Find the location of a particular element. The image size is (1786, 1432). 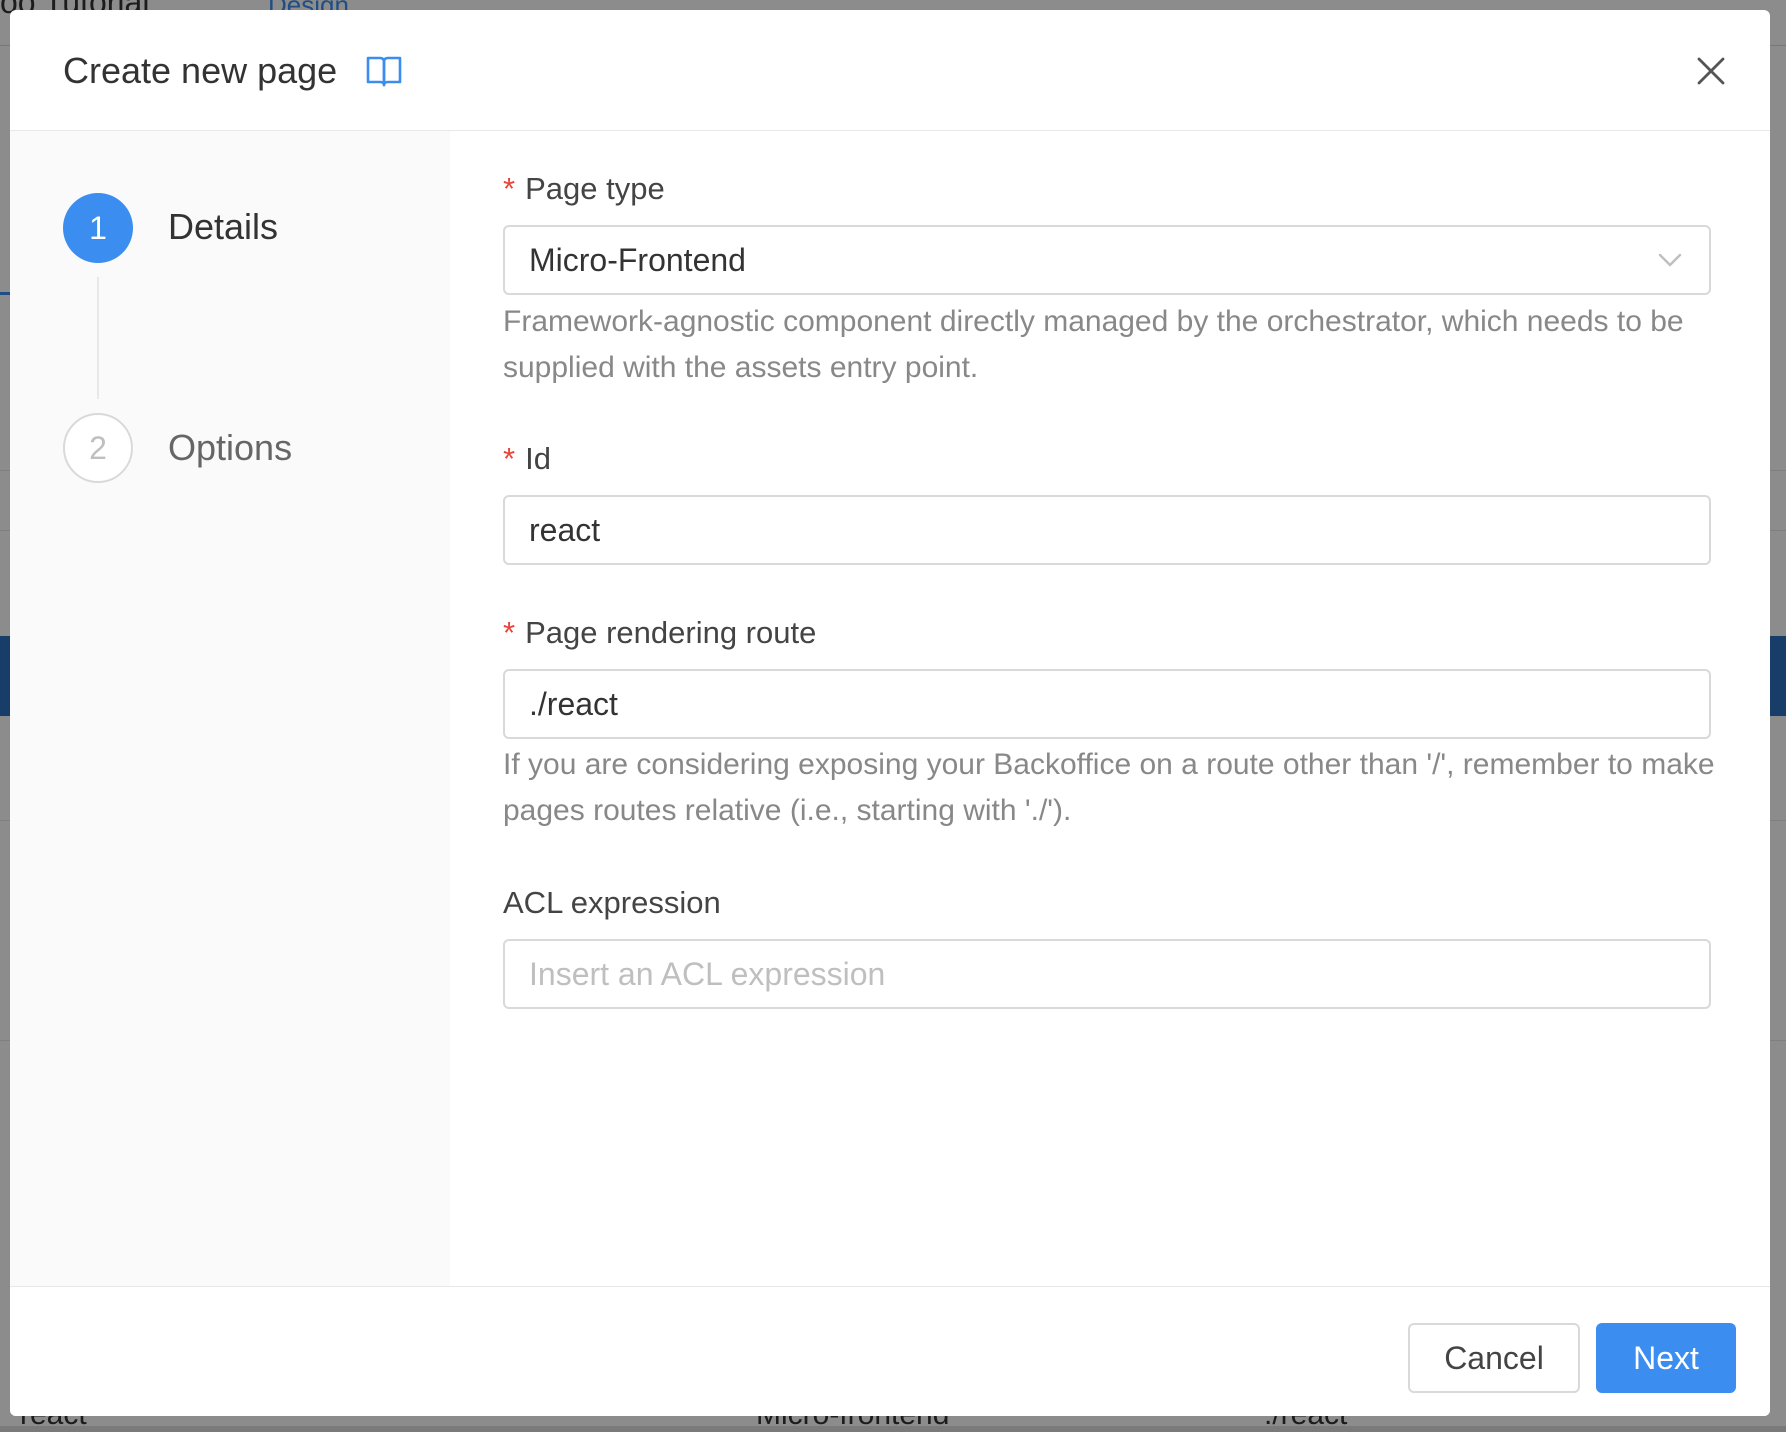

id-label: * Id is located at coordinates (527, 459).